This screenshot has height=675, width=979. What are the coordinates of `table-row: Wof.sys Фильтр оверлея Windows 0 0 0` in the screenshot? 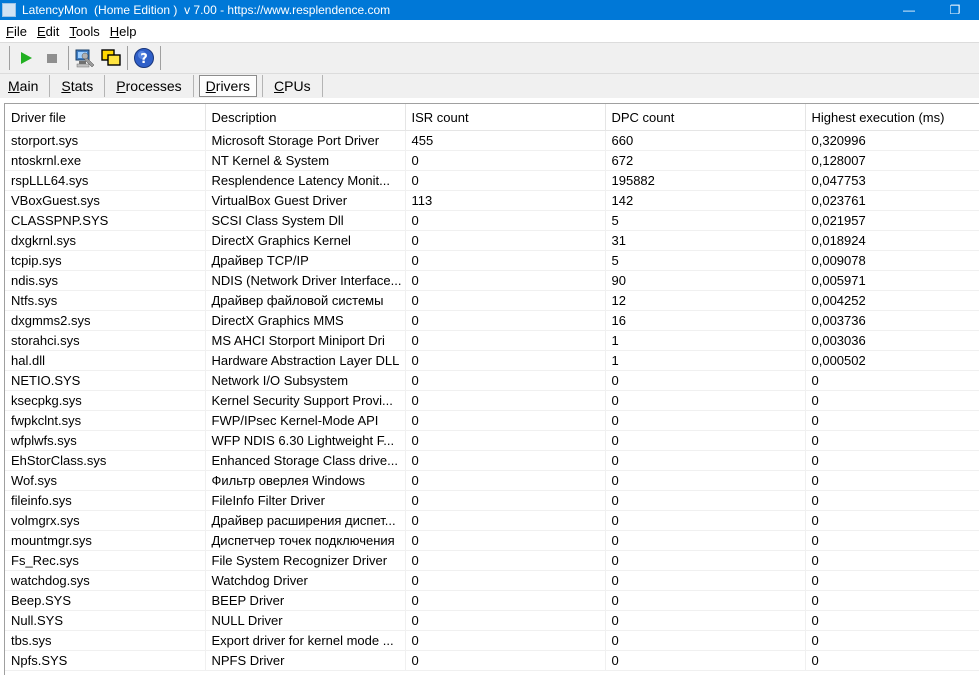 It's located at (492, 480).